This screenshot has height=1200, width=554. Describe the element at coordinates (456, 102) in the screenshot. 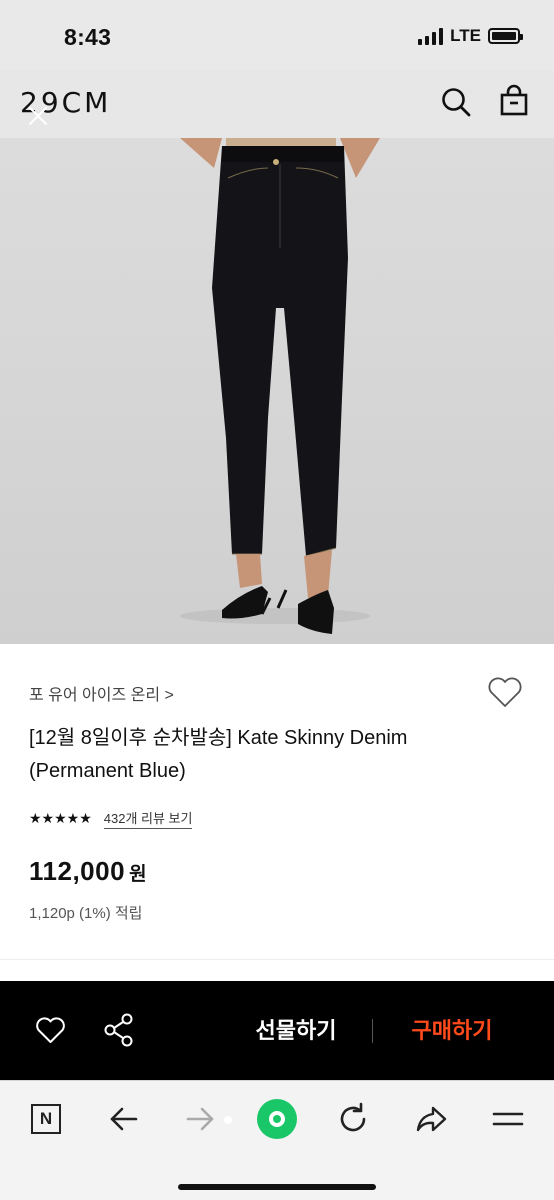

I see `search-icon` at that location.